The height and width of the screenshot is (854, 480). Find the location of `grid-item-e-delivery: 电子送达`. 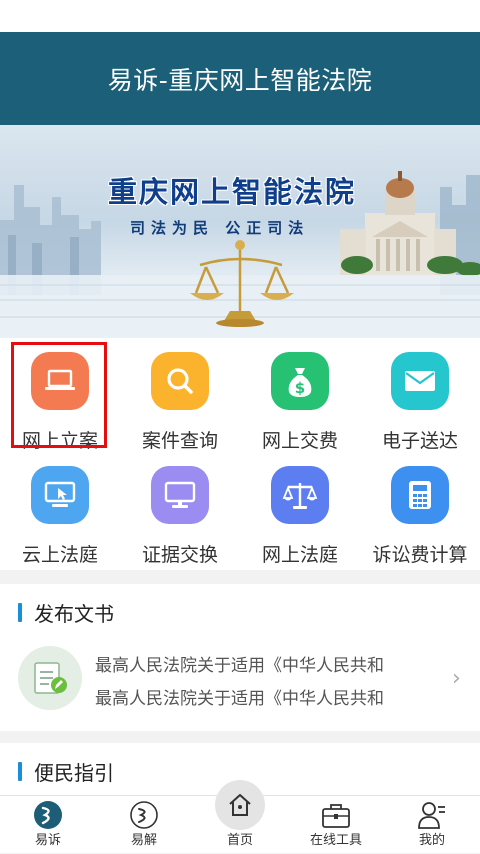

grid-item-e-delivery: 电子送达 is located at coordinates (420, 396).